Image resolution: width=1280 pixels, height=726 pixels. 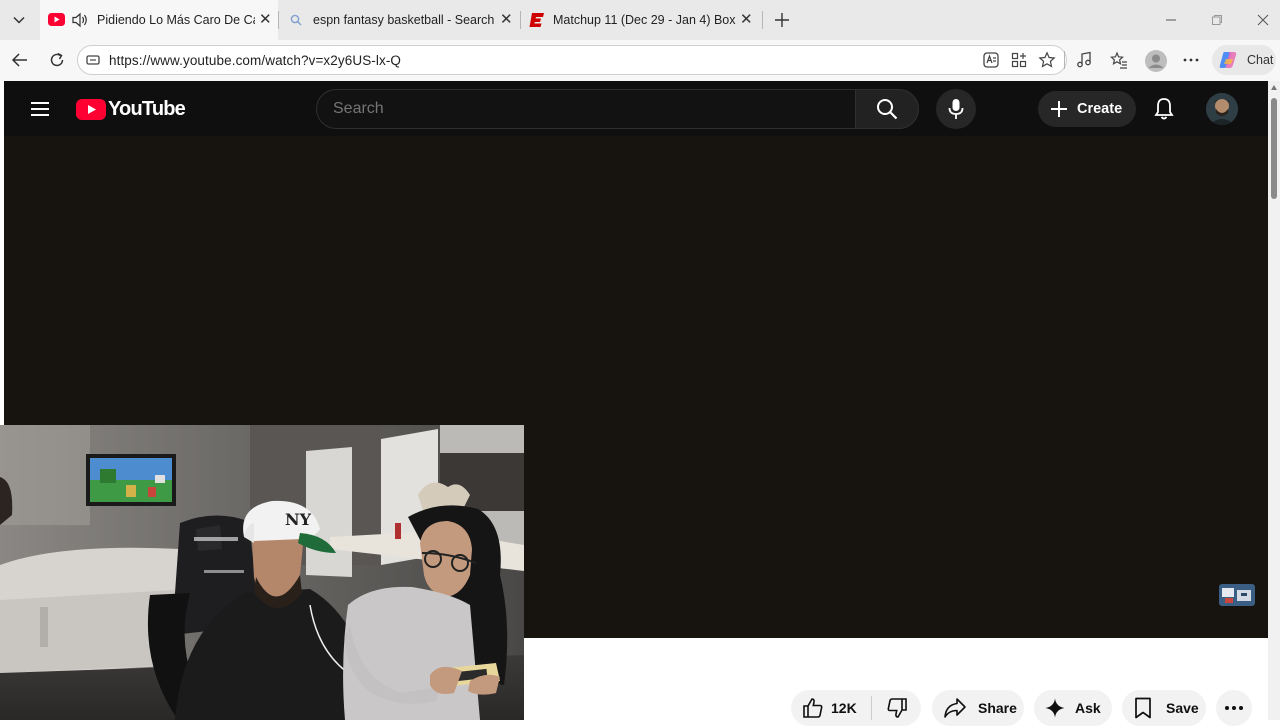 What do you see at coordinates (1274, 87) in the screenshot?
I see `scroll-up-arrow-icon` at bounding box center [1274, 87].